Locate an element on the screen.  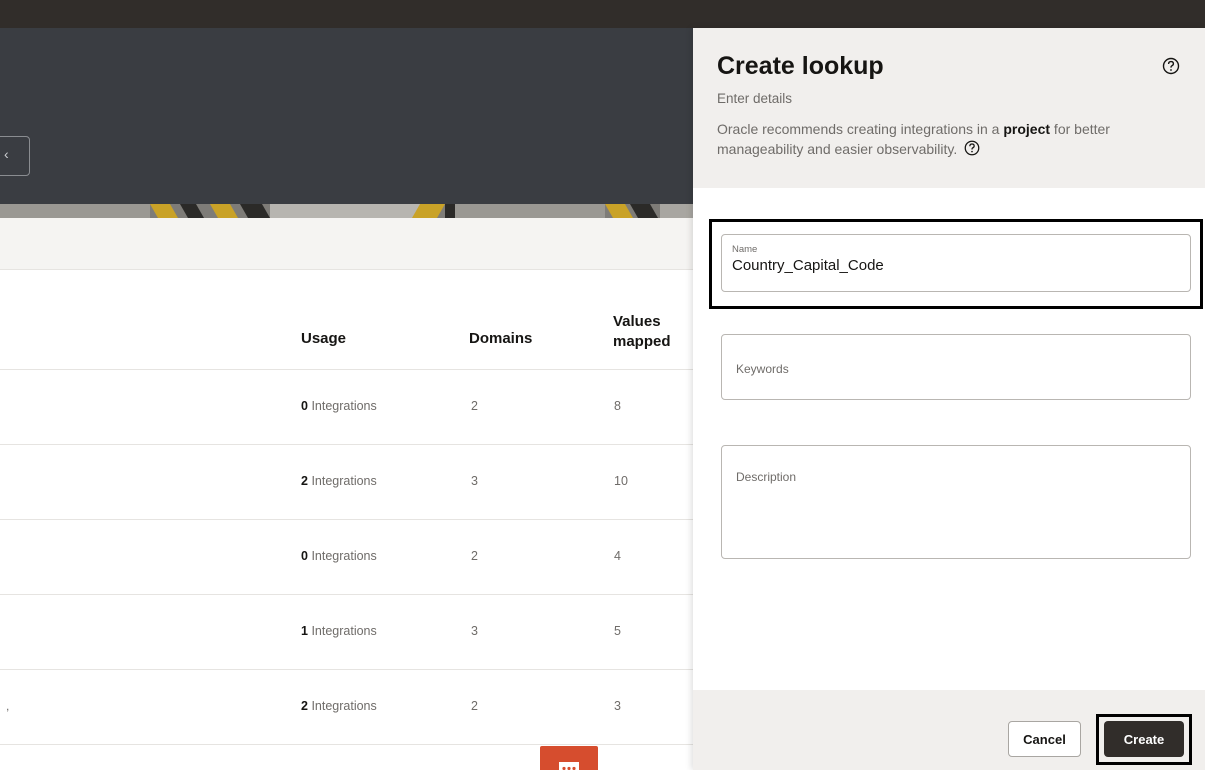
drawer-footer: Cancel Create is located at coordinates (949, 730).